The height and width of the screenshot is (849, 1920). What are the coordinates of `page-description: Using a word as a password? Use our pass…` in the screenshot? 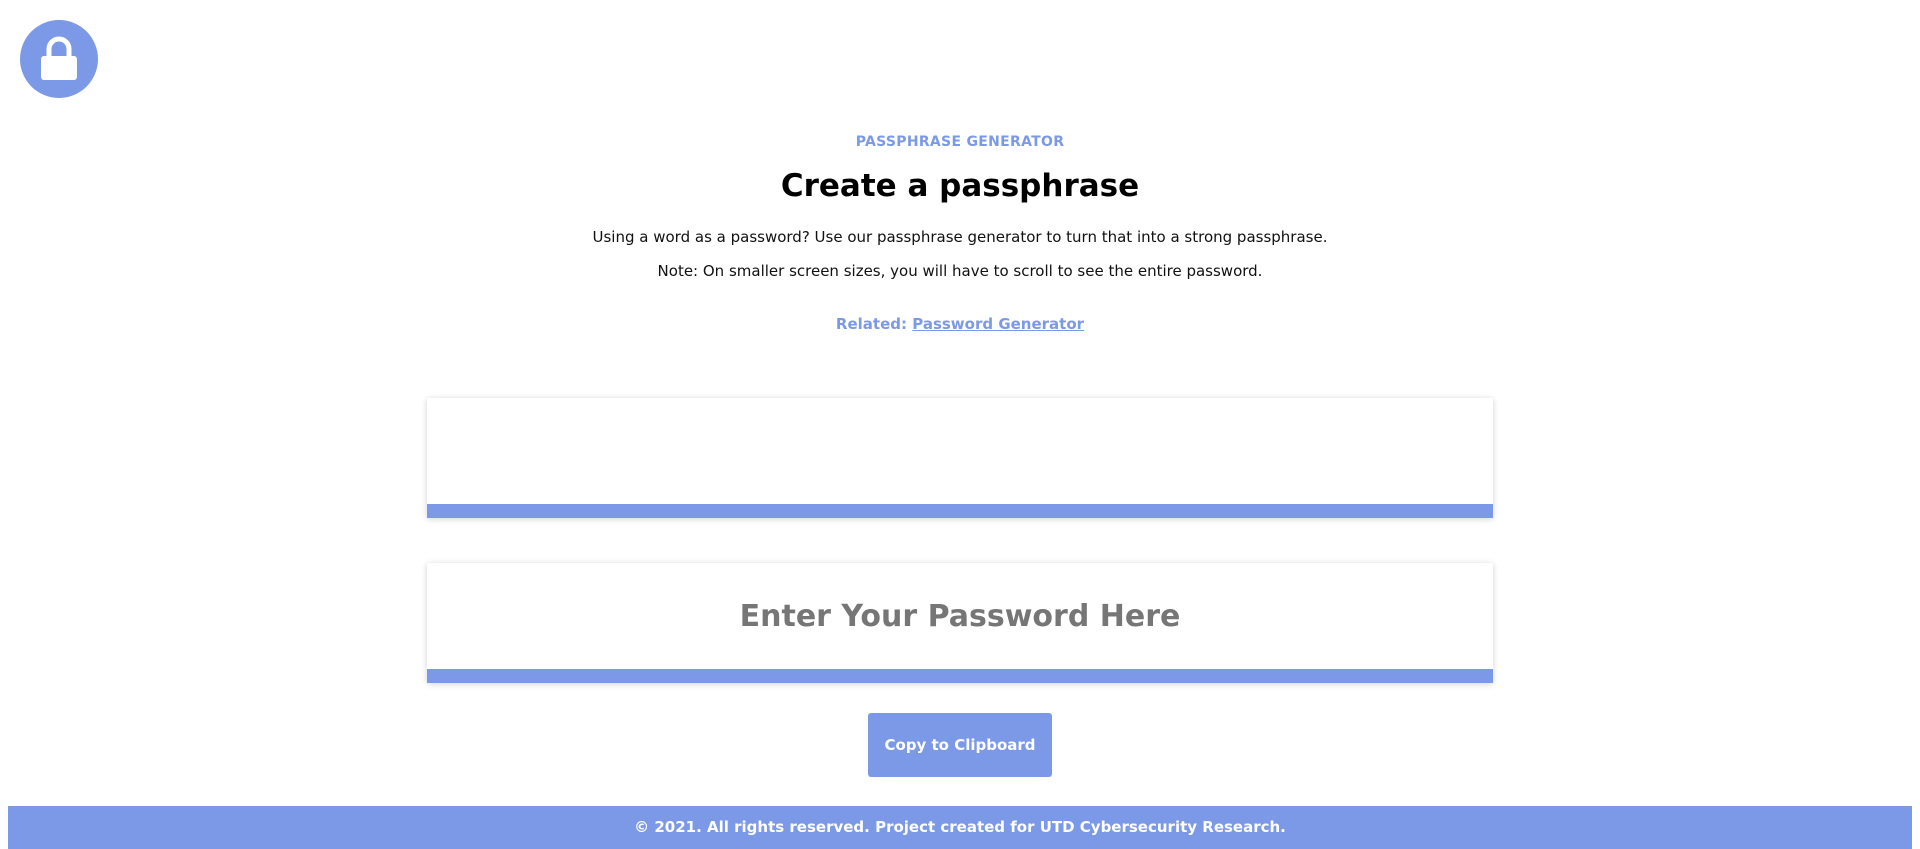 It's located at (960, 237).